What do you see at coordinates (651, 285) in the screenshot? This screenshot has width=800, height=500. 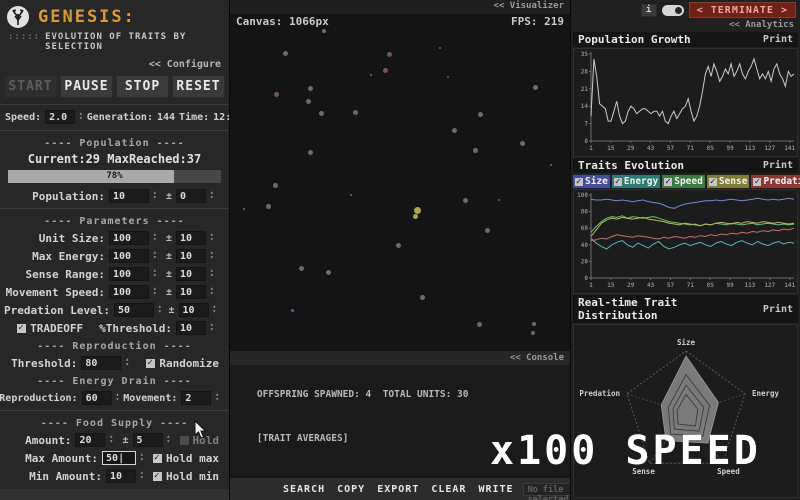 I see `svg-text: 43` at bounding box center [651, 285].